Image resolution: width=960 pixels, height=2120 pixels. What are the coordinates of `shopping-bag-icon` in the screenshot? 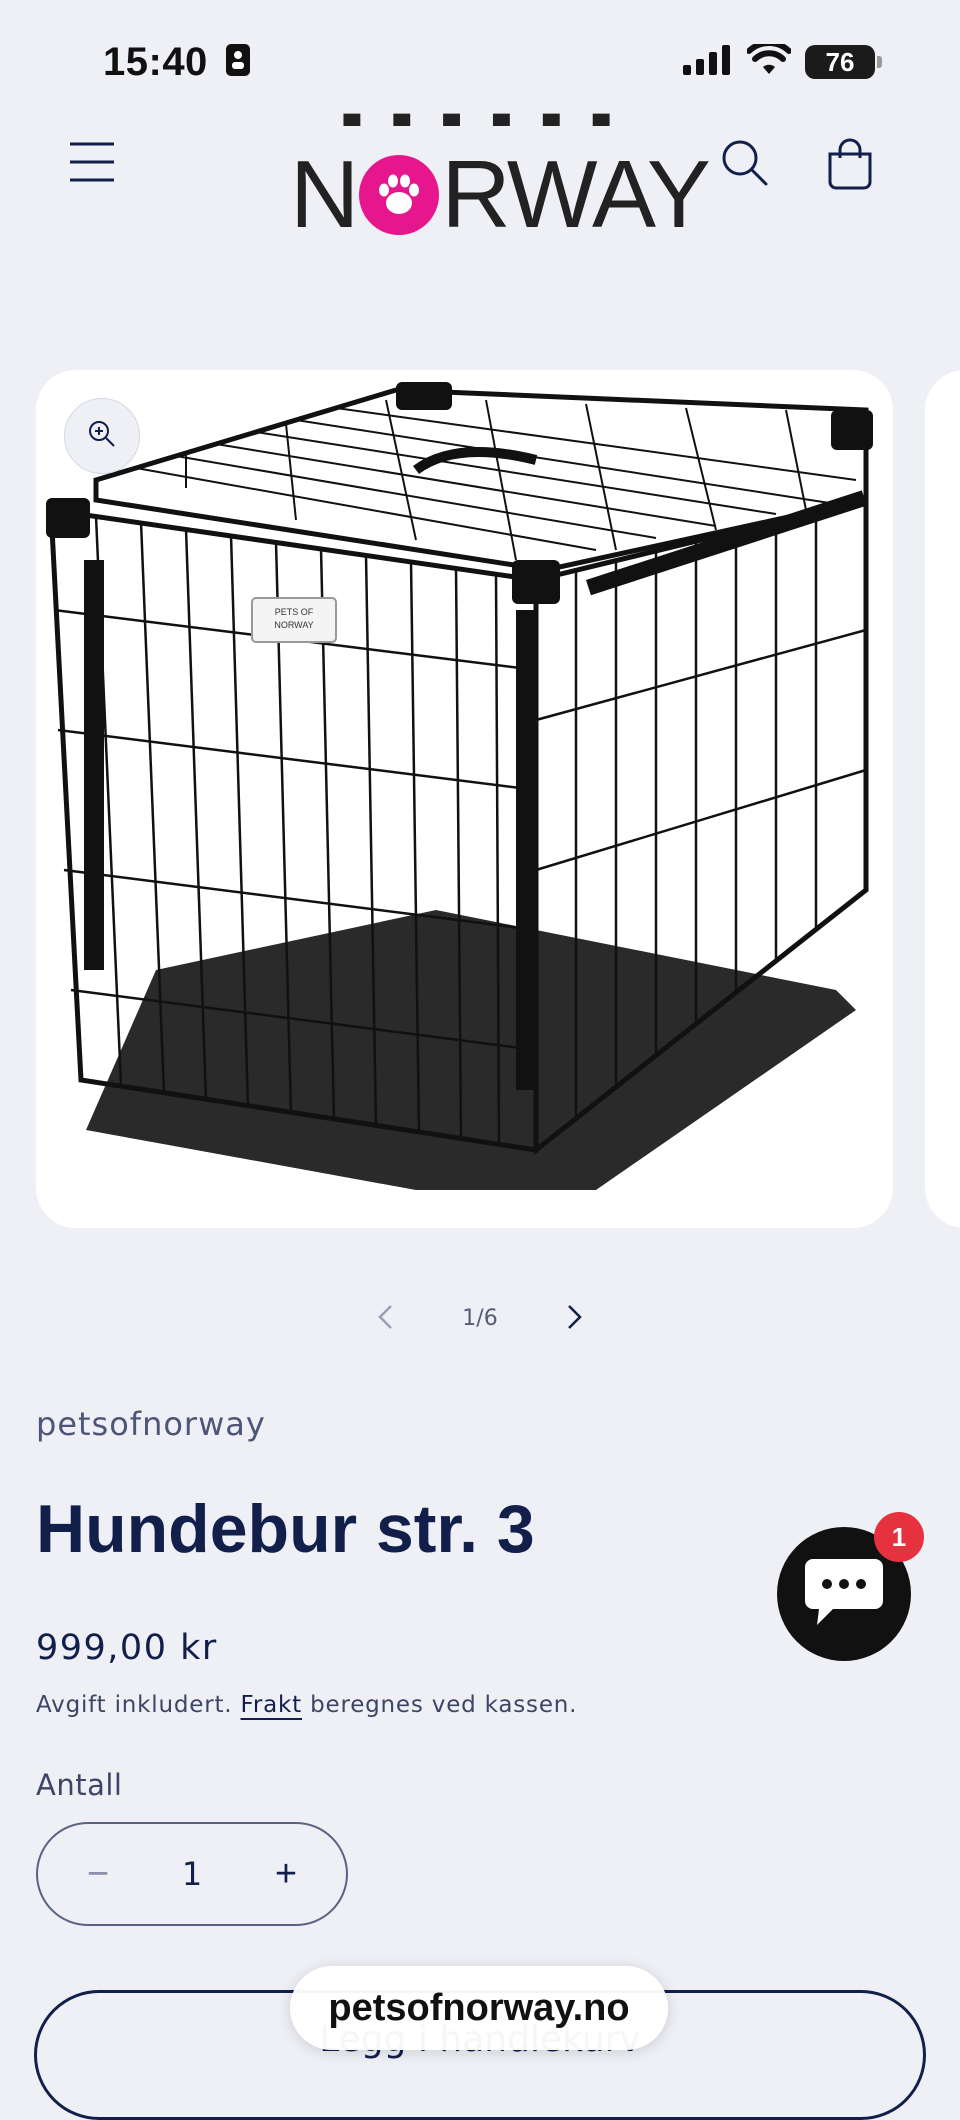 It's located at (850, 165).